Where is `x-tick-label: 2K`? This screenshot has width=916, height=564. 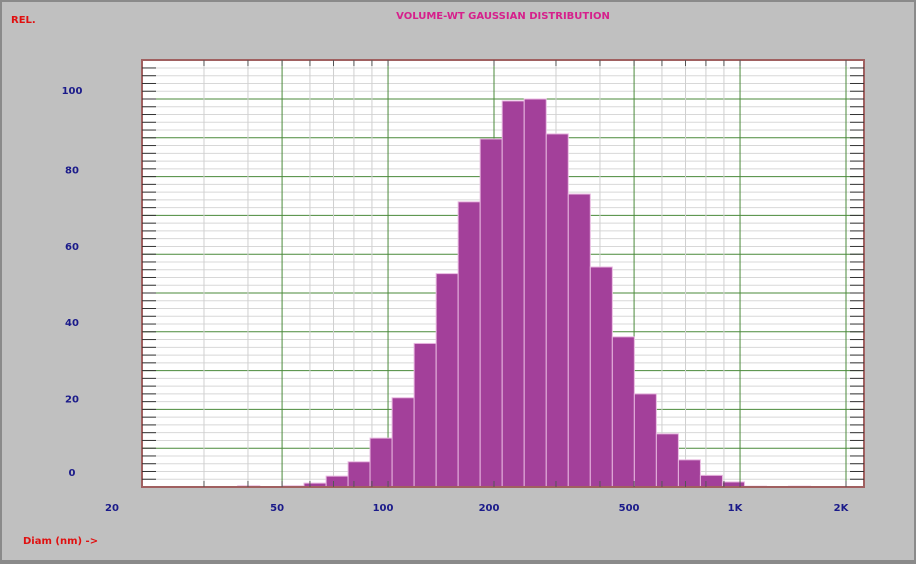
x-tick-label: 2K is located at coordinates (842, 508).